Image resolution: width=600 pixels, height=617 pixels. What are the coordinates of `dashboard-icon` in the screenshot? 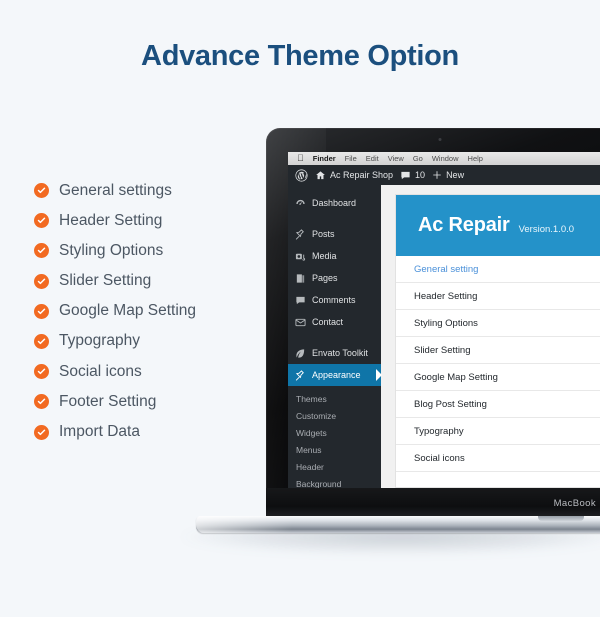 It's located at (300, 203).